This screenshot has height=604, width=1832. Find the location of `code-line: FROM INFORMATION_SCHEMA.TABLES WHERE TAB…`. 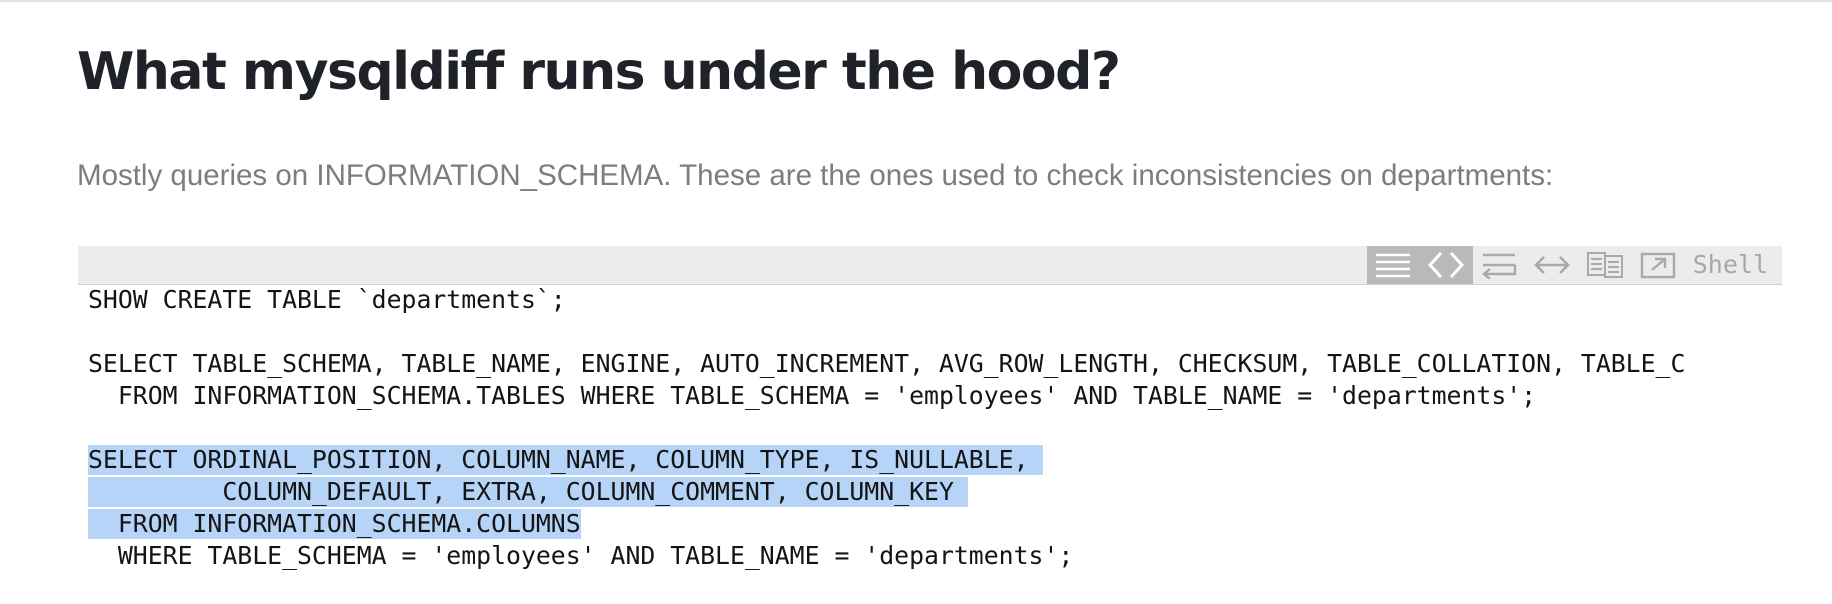

code-line: FROM INFORMATION_SCHEMA.TABLES WHERE TAB… is located at coordinates (812, 395).